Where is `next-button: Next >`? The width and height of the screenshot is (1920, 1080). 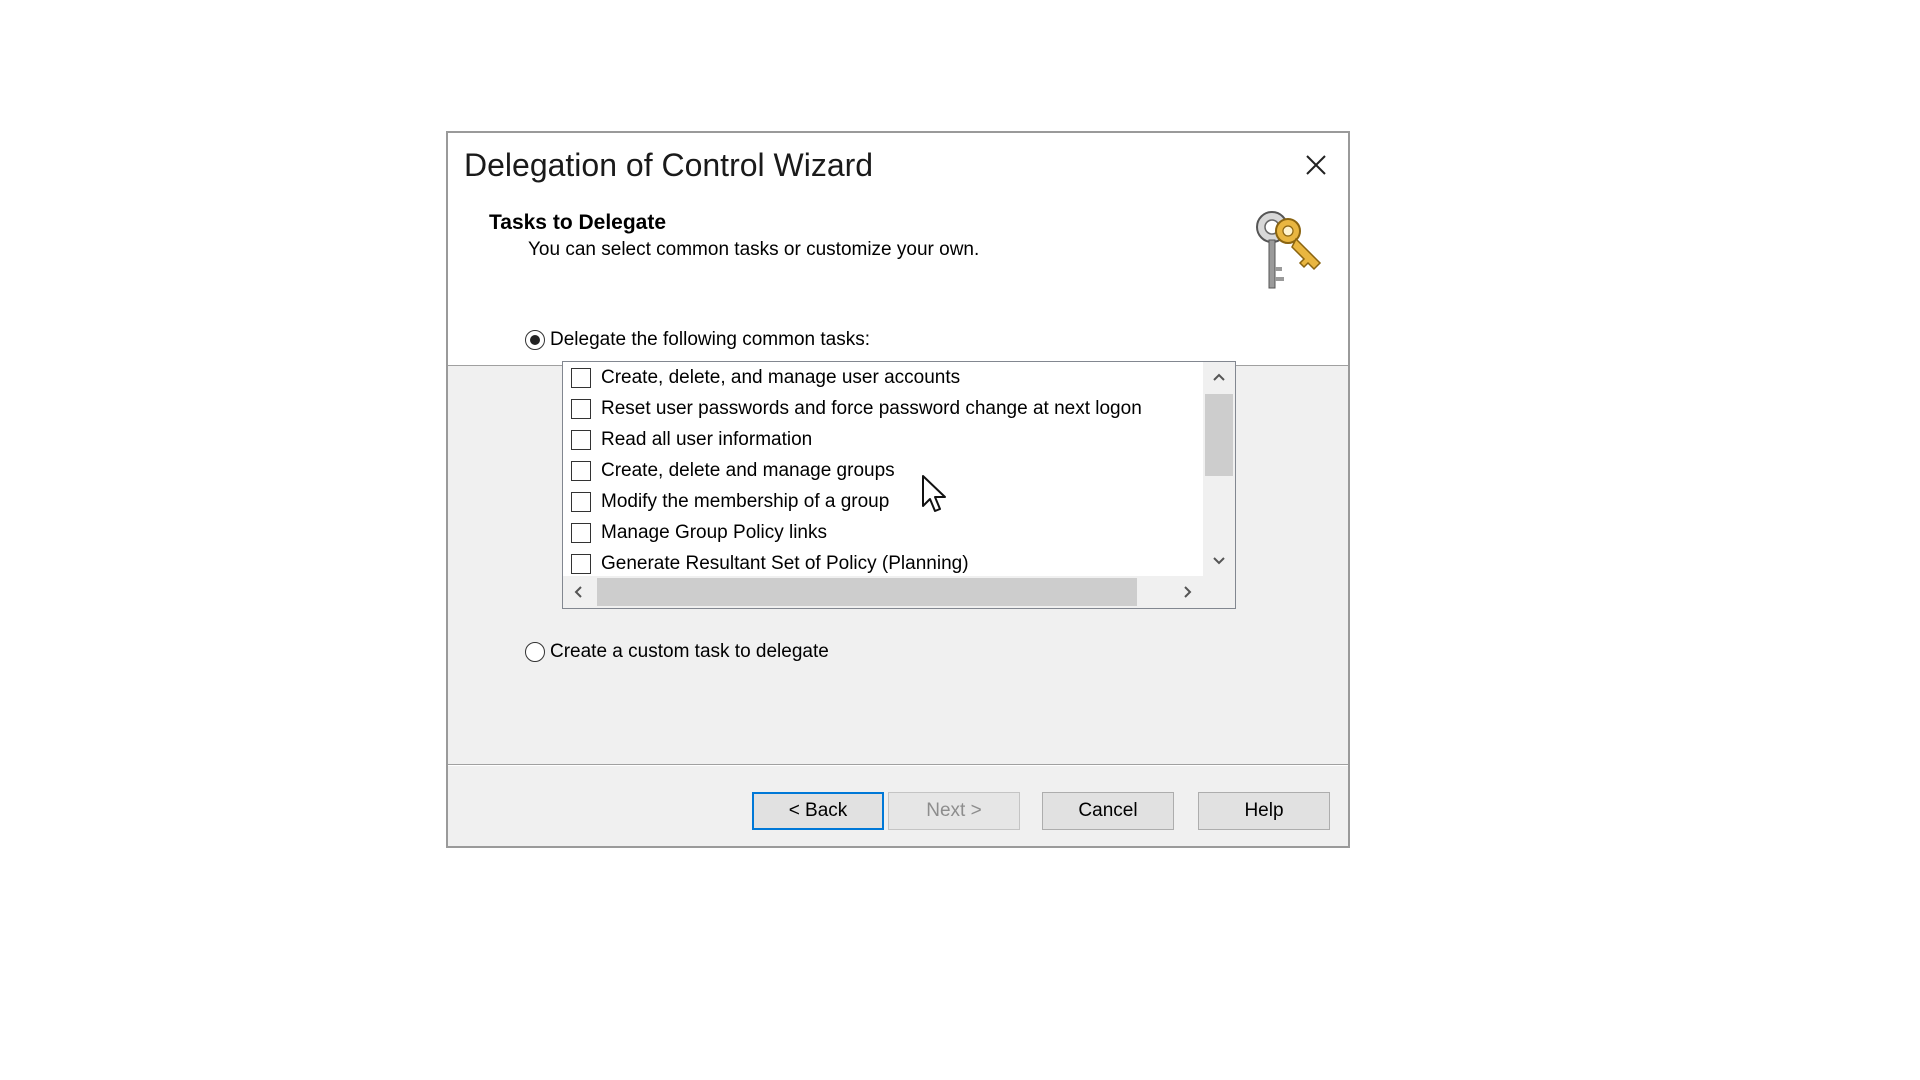
next-button: Next > is located at coordinates (954, 811).